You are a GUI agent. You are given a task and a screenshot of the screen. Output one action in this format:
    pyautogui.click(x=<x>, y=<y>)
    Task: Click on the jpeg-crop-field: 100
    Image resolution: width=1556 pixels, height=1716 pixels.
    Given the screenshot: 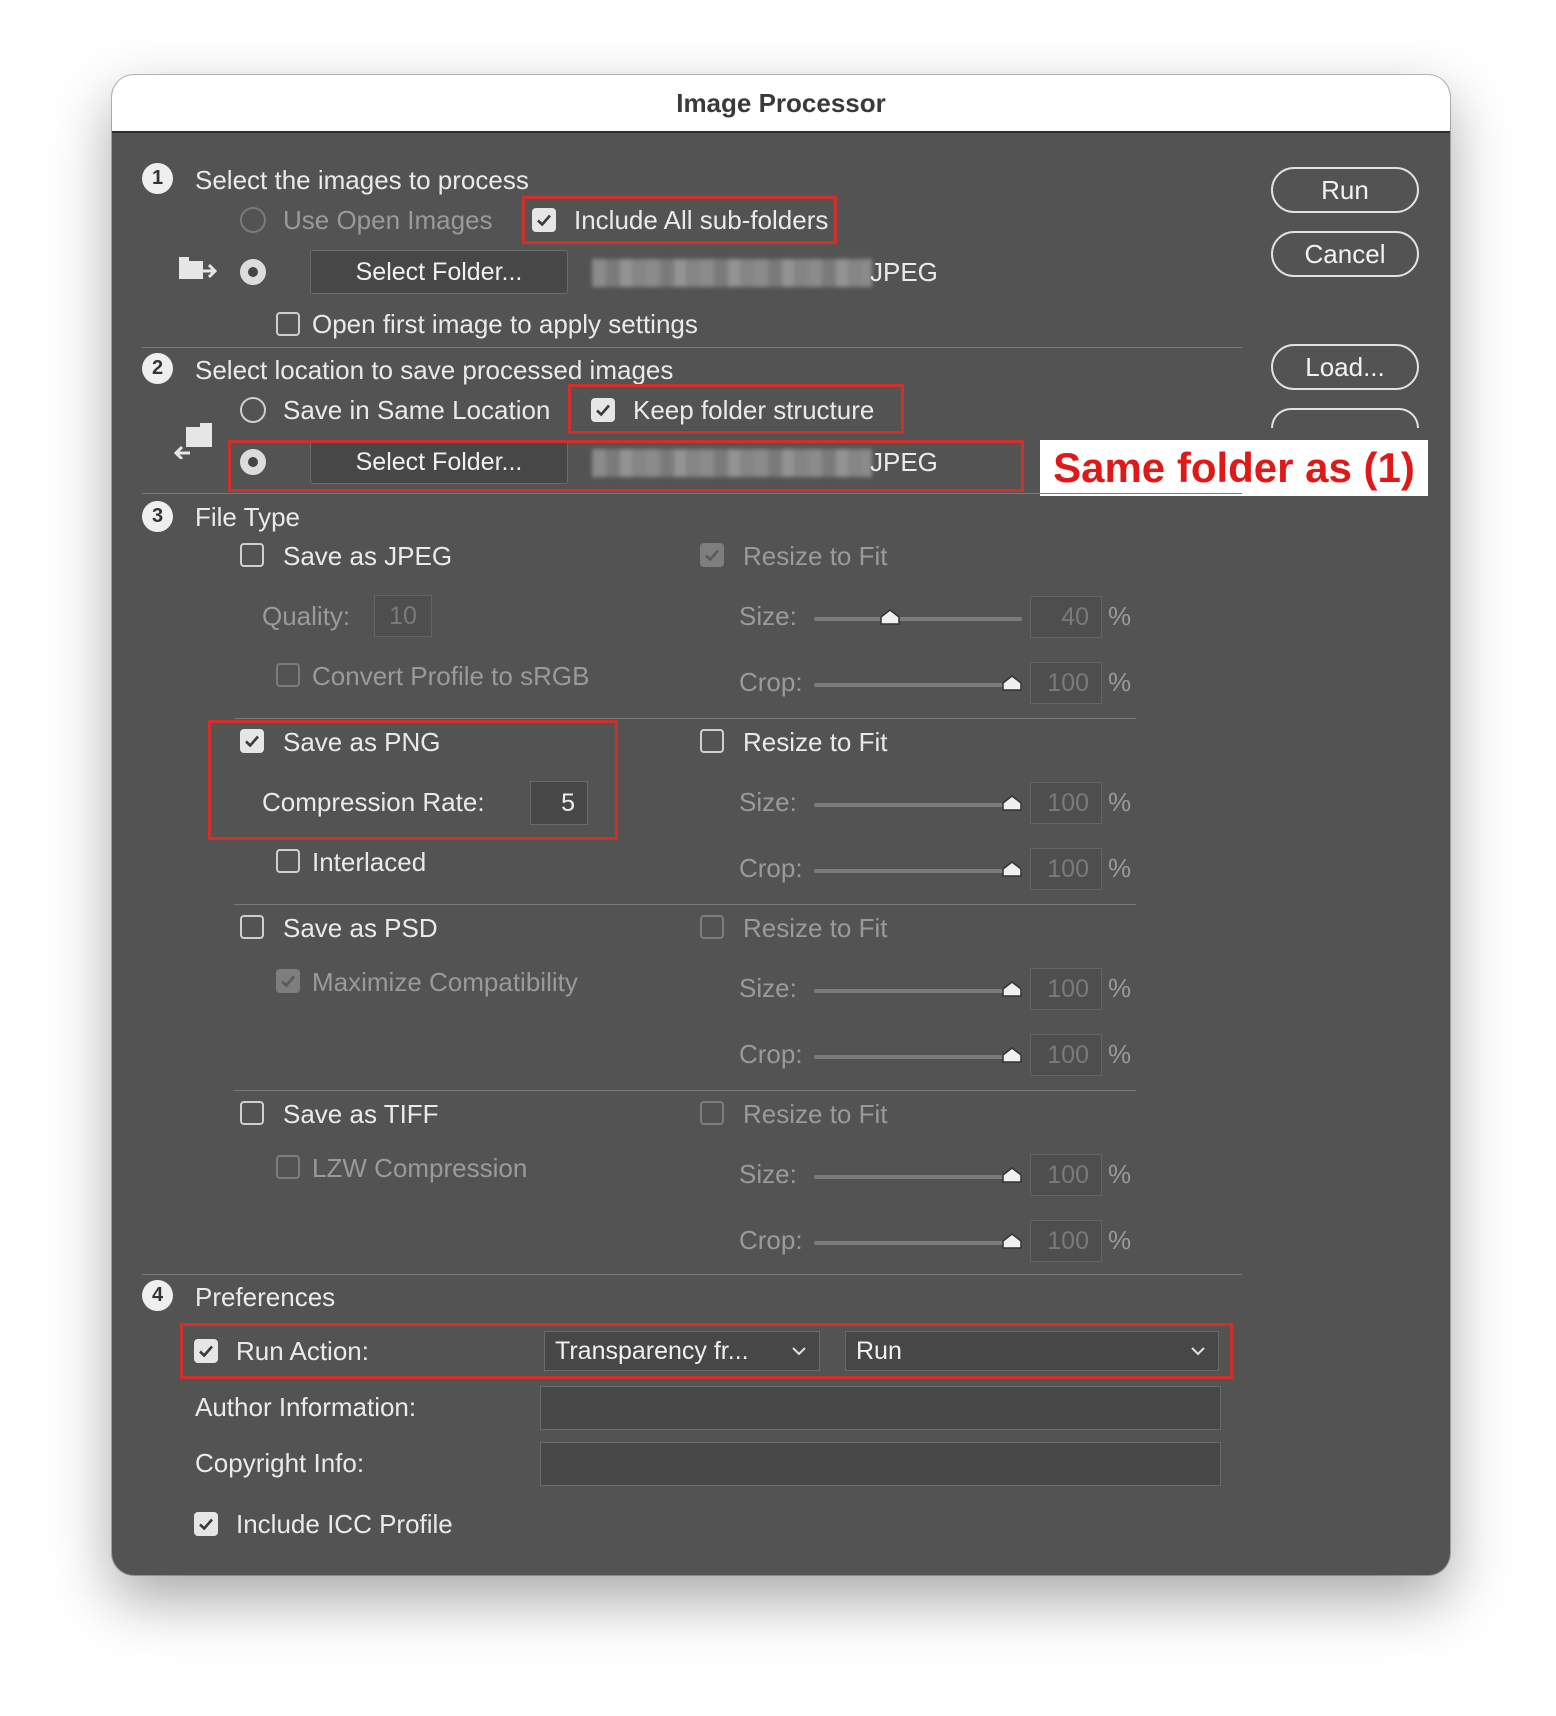 What is the action you would take?
    pyautogui.click(x=1066, y=683)
    